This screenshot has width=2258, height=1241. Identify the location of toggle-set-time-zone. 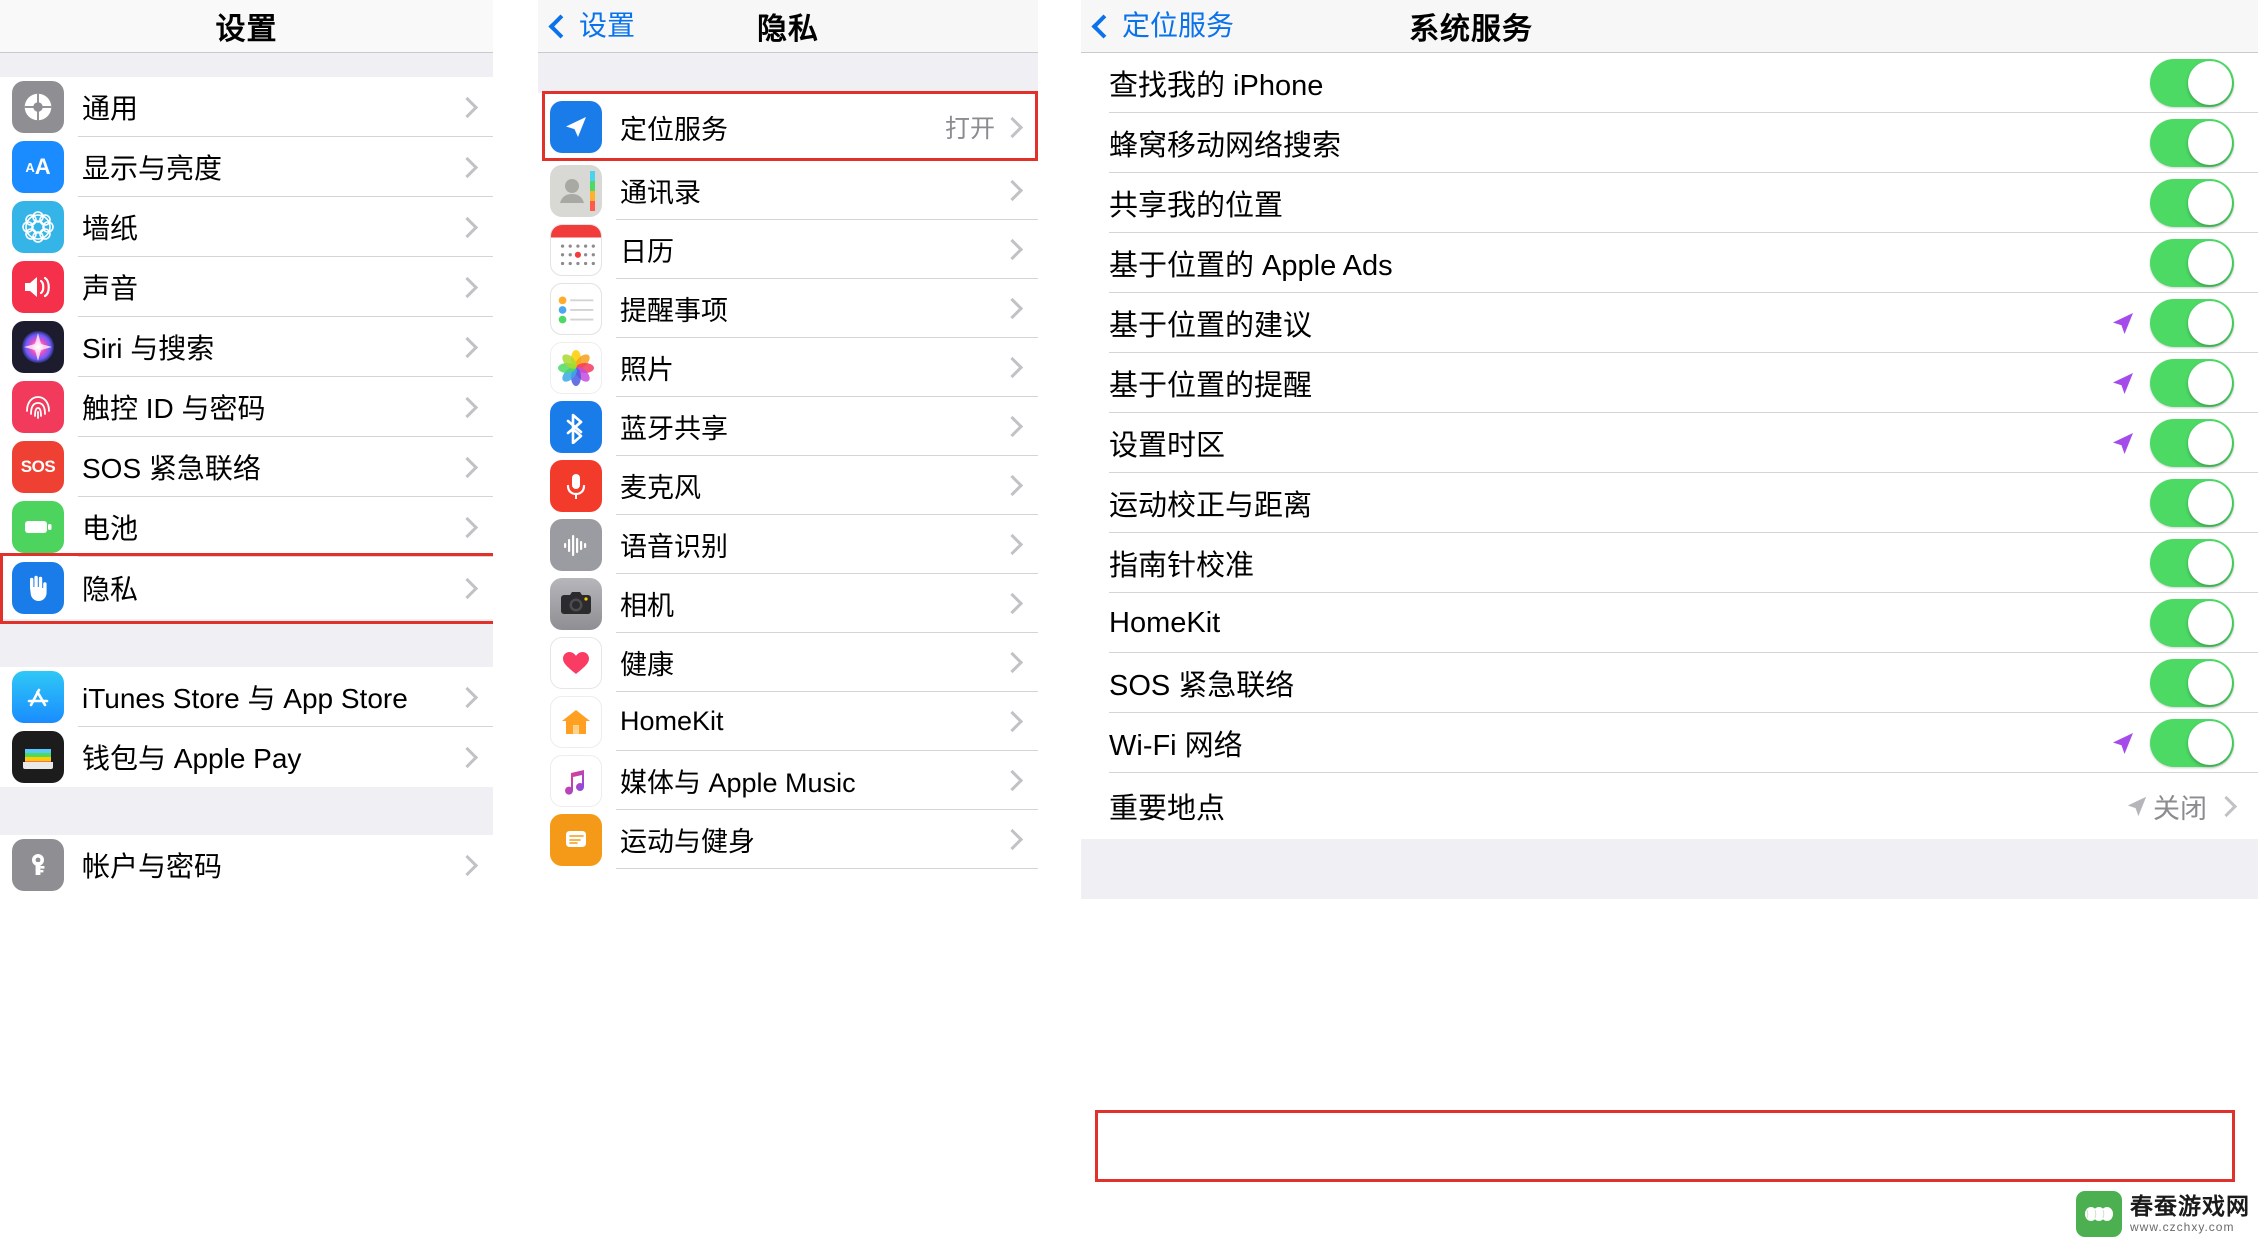
(2192, 443).